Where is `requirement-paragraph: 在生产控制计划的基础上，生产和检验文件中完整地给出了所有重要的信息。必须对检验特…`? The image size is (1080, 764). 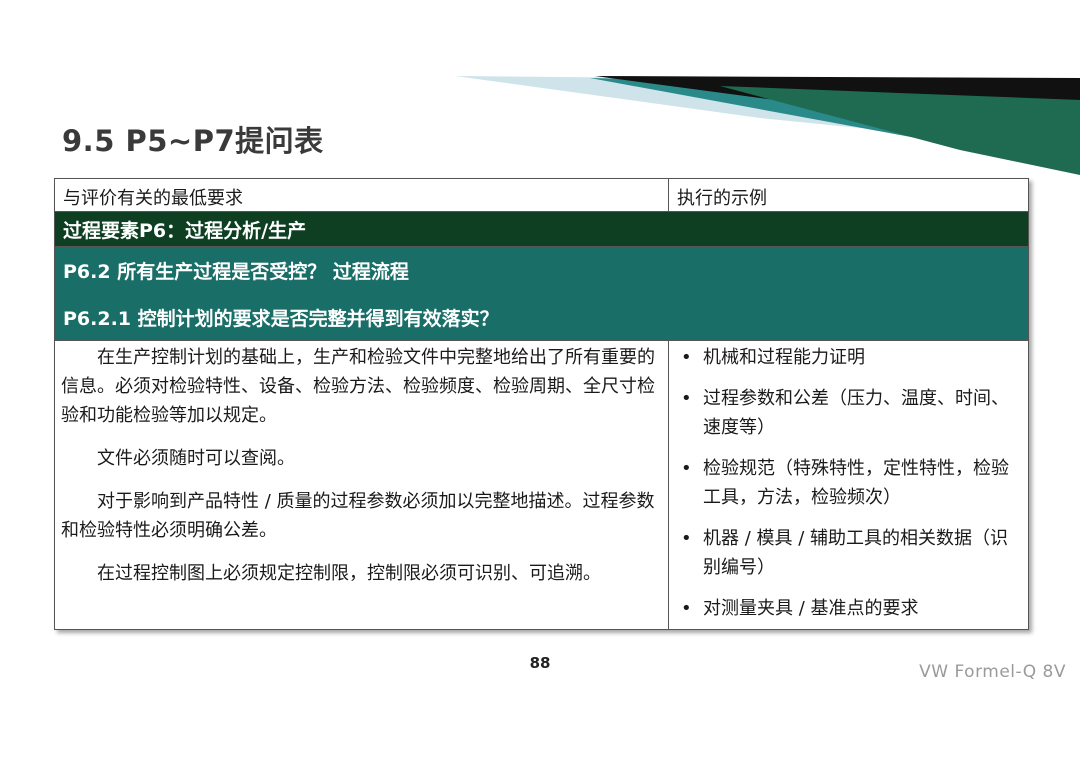 requirement-paragraph: 在生产控制计划的基础上，生产和检验文件中完整地给出了所有重要的信息。必须对检验特… is located at coordinates (358, 386).